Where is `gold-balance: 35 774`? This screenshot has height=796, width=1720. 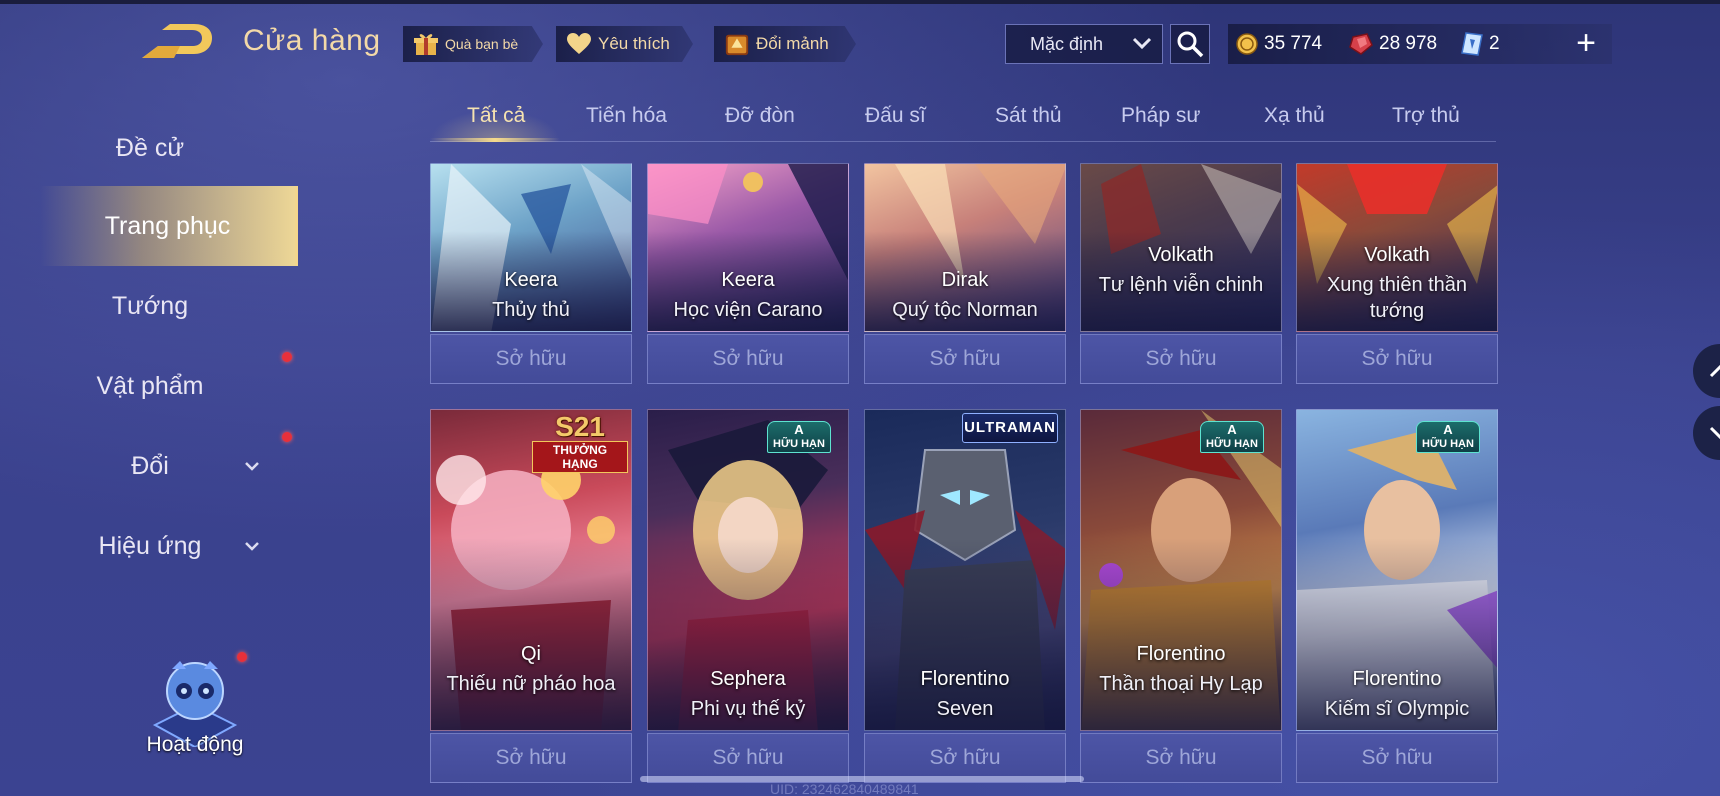 gold-balance: 35 774 is located at coordinates (1279, 44).